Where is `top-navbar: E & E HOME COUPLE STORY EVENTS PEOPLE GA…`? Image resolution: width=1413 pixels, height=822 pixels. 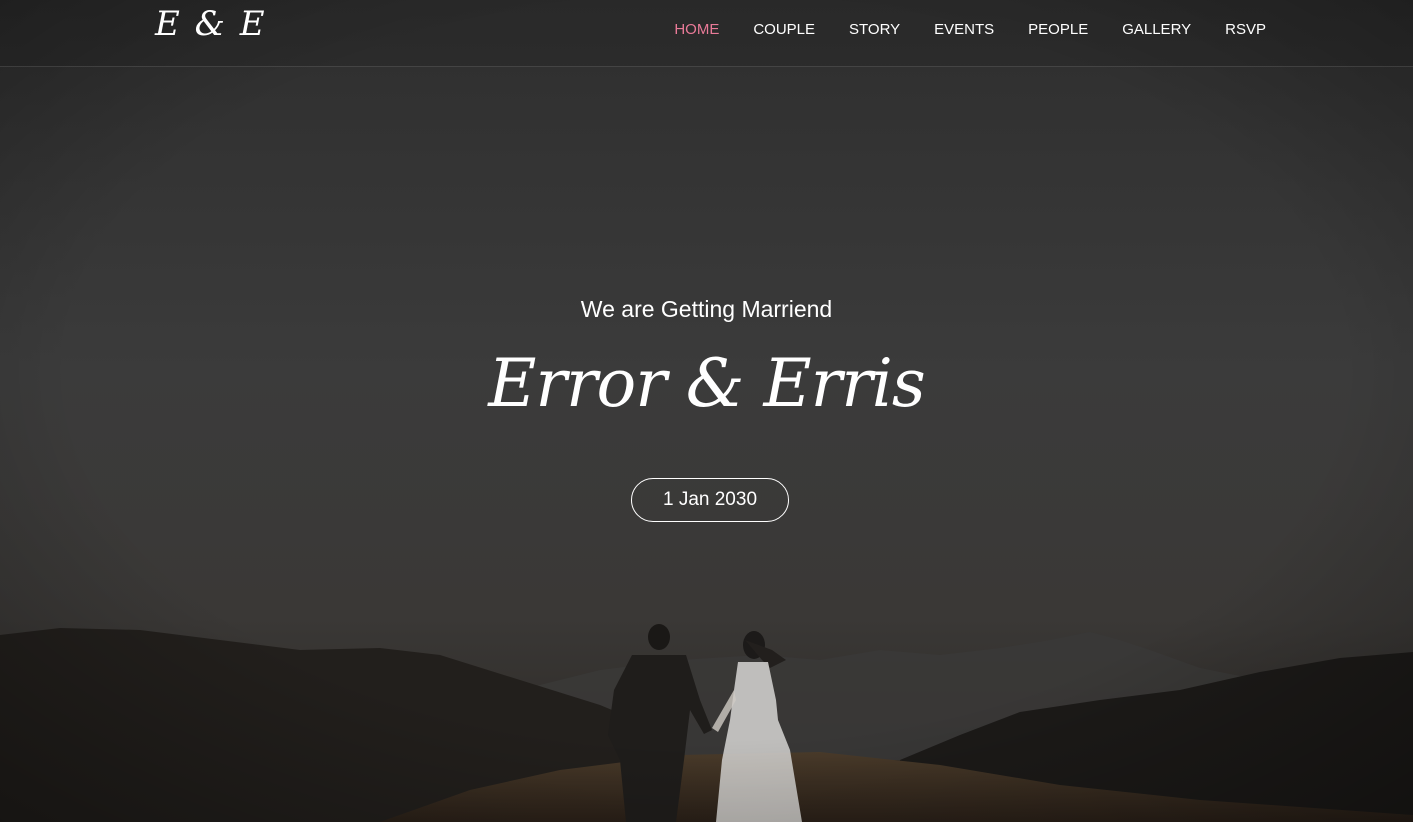
top-navbar: E & E HOME COUPLE STORY EVENTS PEOPLE GA… is located at coordinates (706, 33).